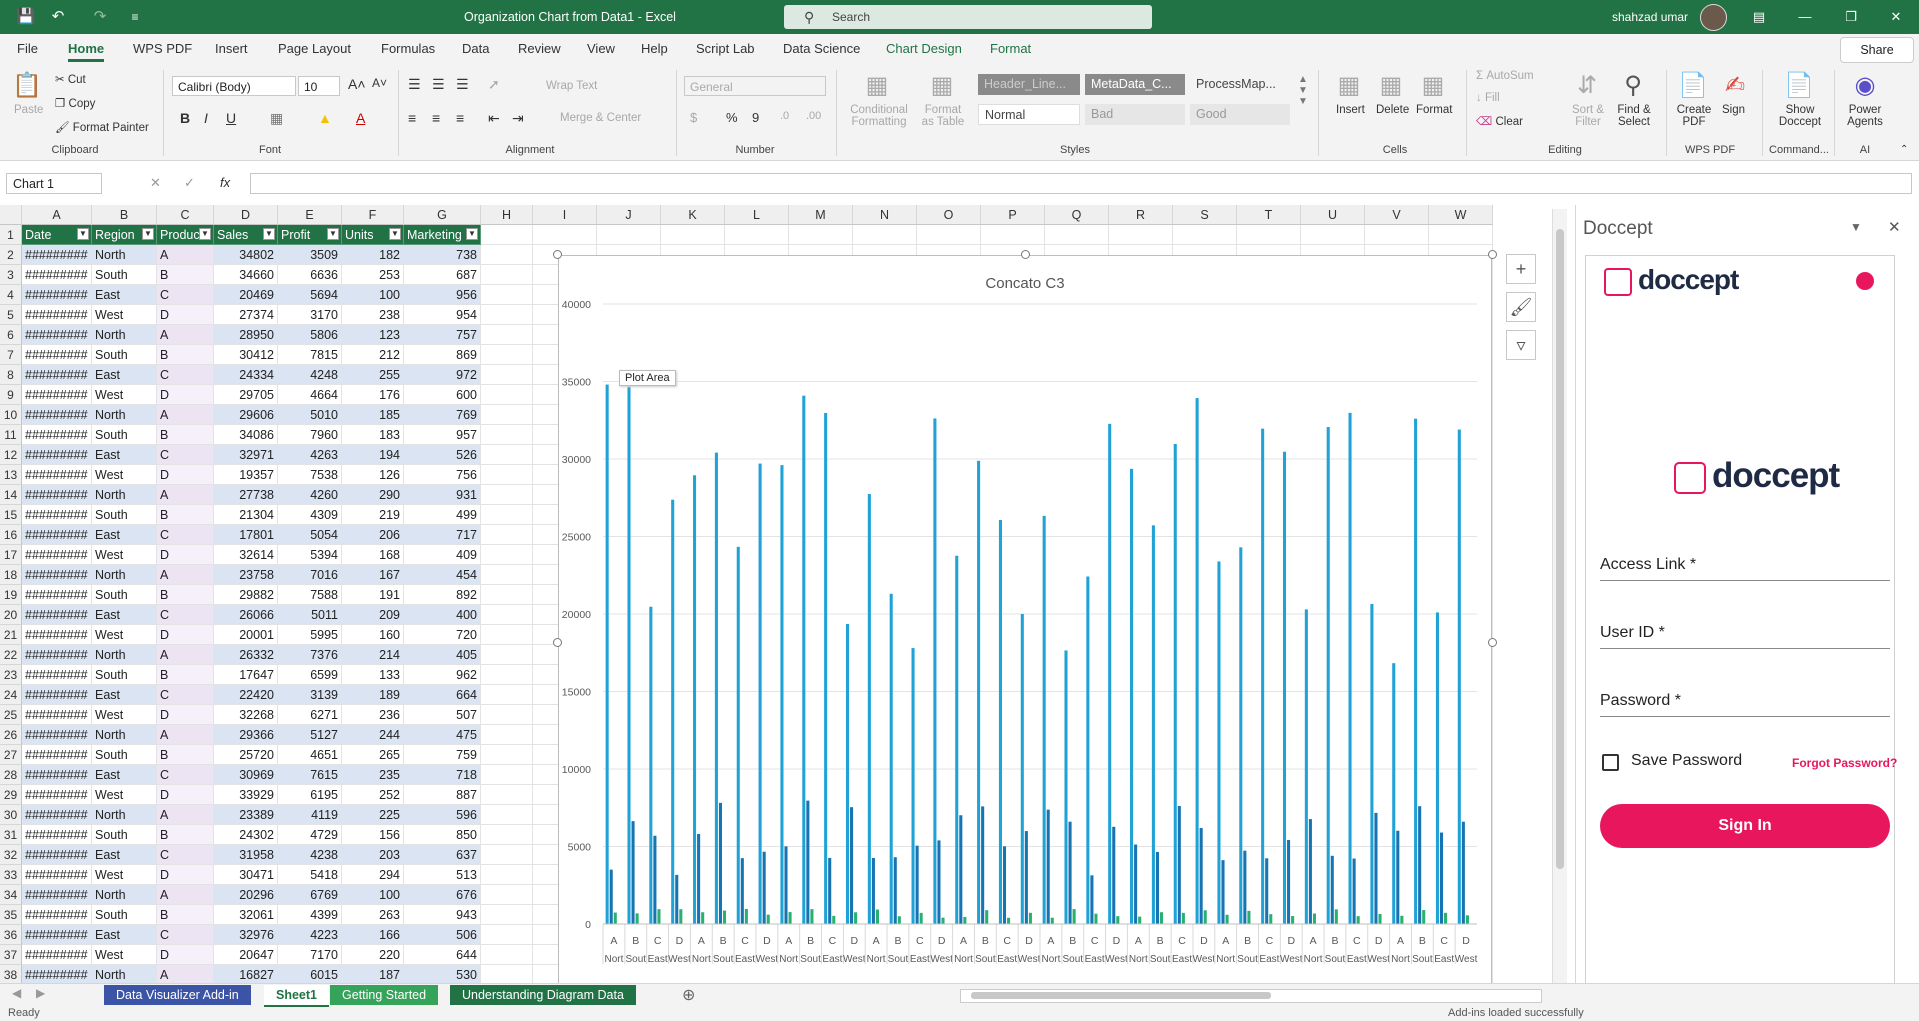  Describe the element at coordinates (310, 835) in the screenshot. I see `table-cell: 4729` at that location.